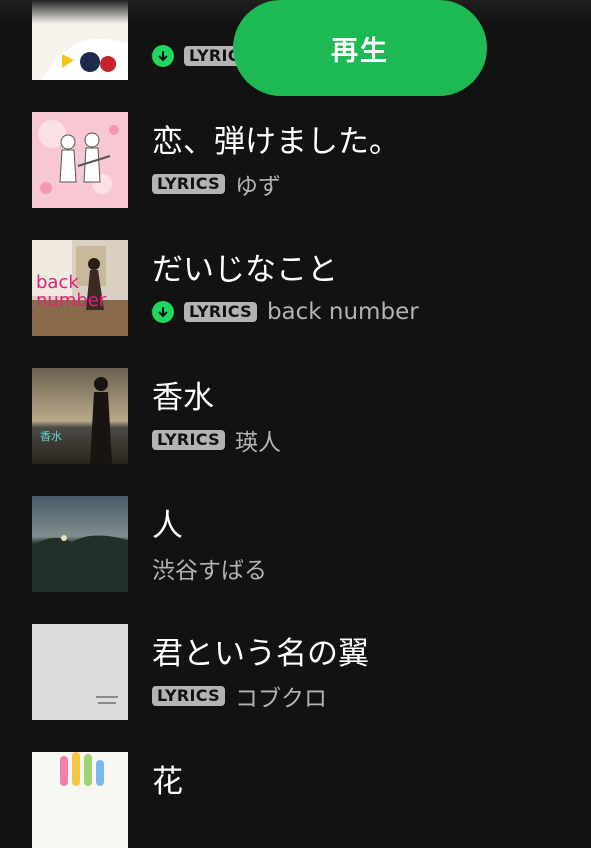 This screenshot has height=848, width=591. Describe the element at coordinates (183, 398) in the screenshot. I see `track-title: 香水` at that location.